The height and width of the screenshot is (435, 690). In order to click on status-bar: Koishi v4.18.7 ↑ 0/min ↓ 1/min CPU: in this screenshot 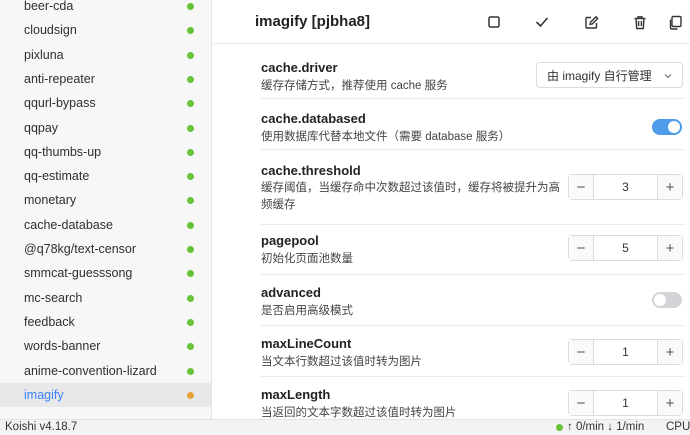, I will do `click(345, 427)`.